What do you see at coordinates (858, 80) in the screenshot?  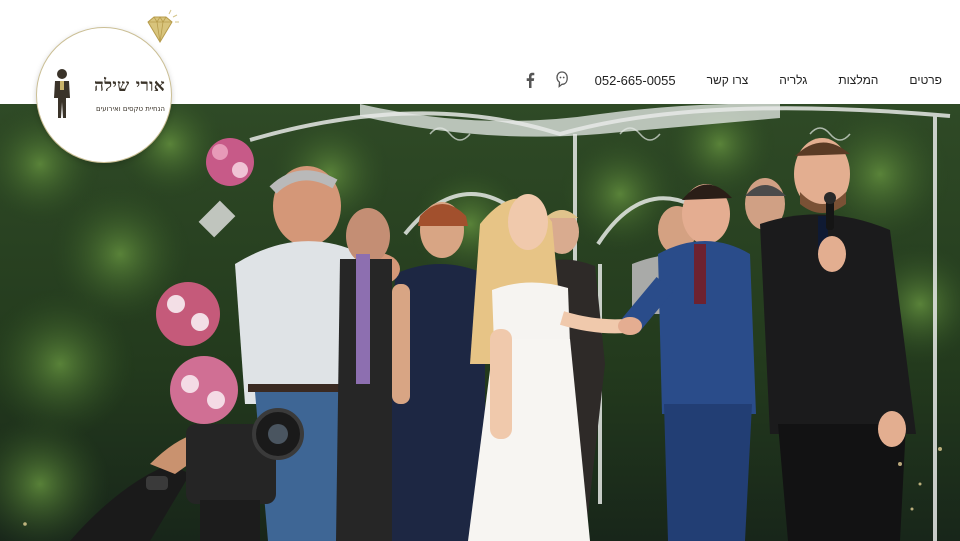 I see `nav-item-testimonials: המלצות` at bounding box center [858, 80].